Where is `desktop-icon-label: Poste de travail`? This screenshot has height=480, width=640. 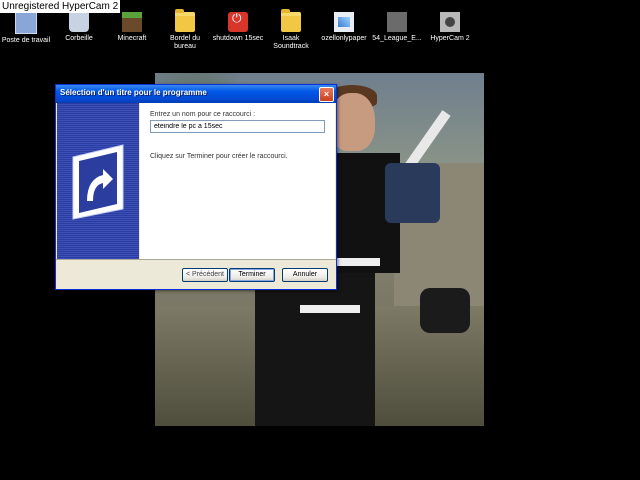 desktop-icon-label: Poste de travail is located at coordinates (26, 40).